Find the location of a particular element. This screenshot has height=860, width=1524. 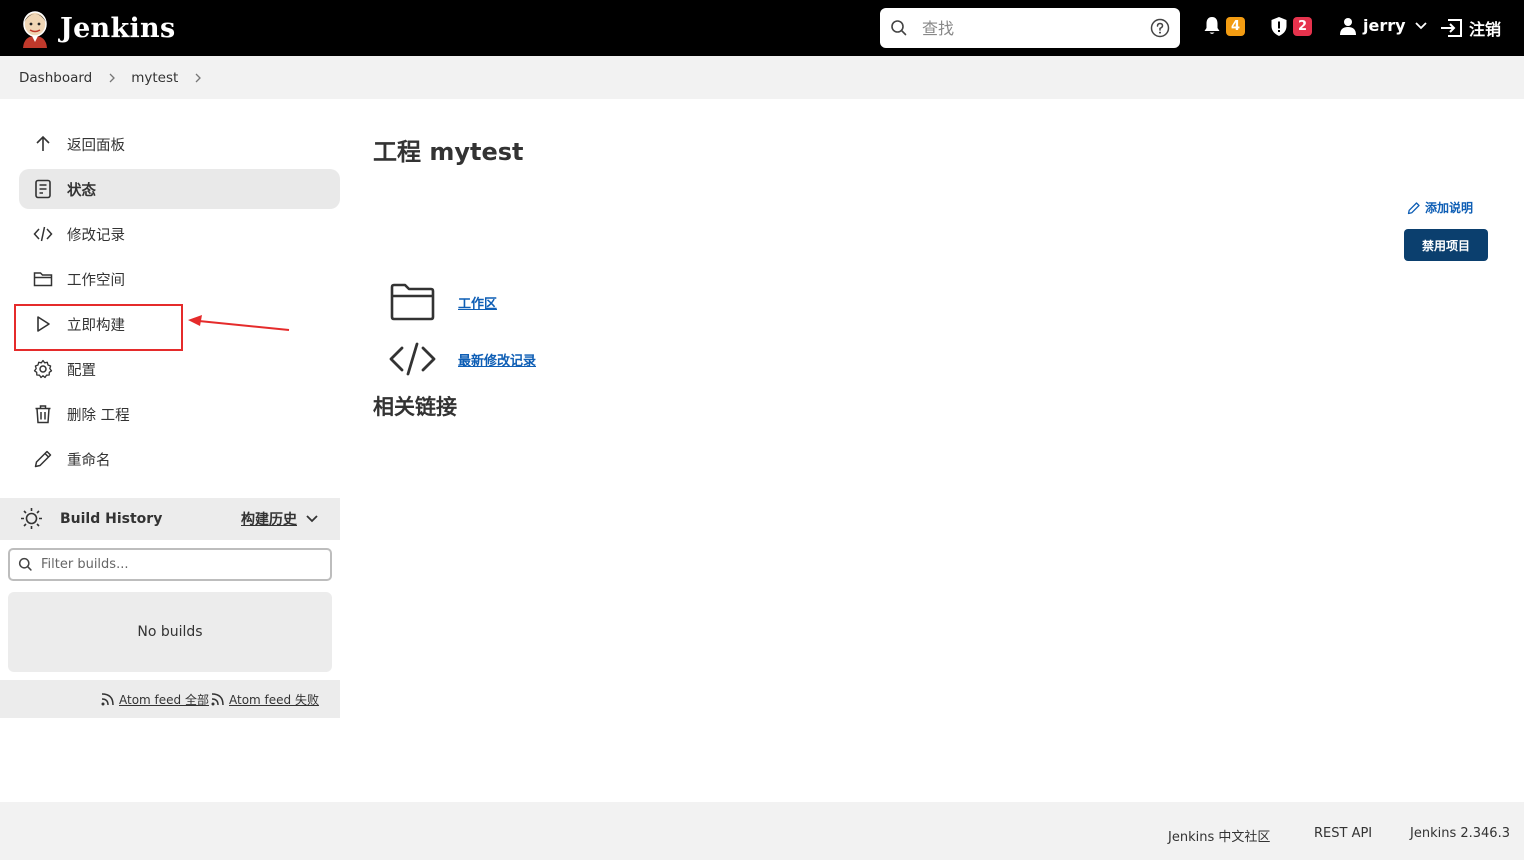

no-builds-panel: No builds is located at coordinates (170, 632).